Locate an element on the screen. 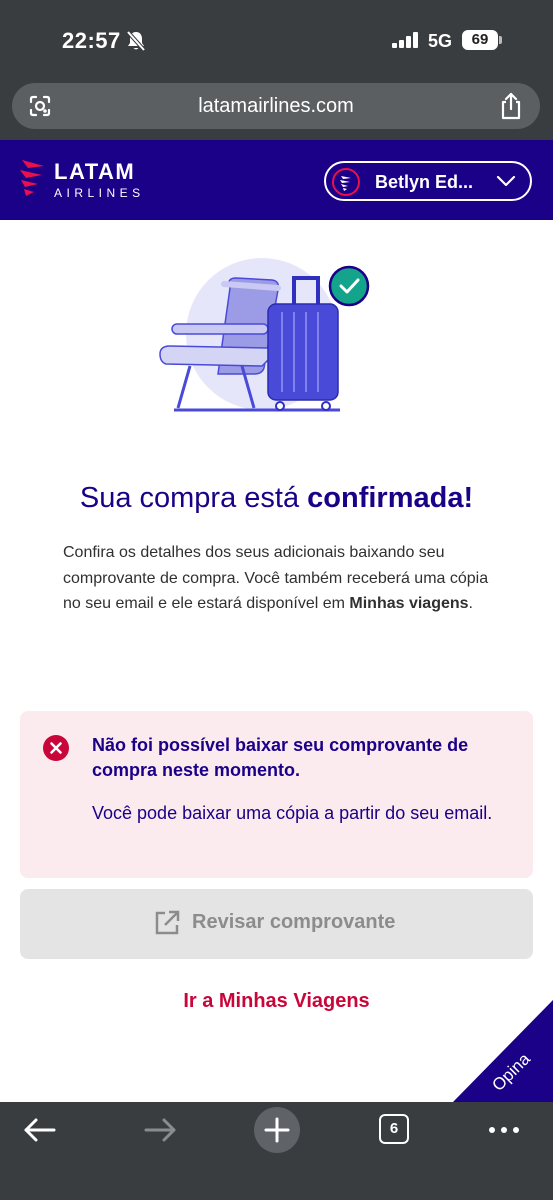 The image size is (553, 1200). latam-logo-icon is located at coordinates (33, 180).